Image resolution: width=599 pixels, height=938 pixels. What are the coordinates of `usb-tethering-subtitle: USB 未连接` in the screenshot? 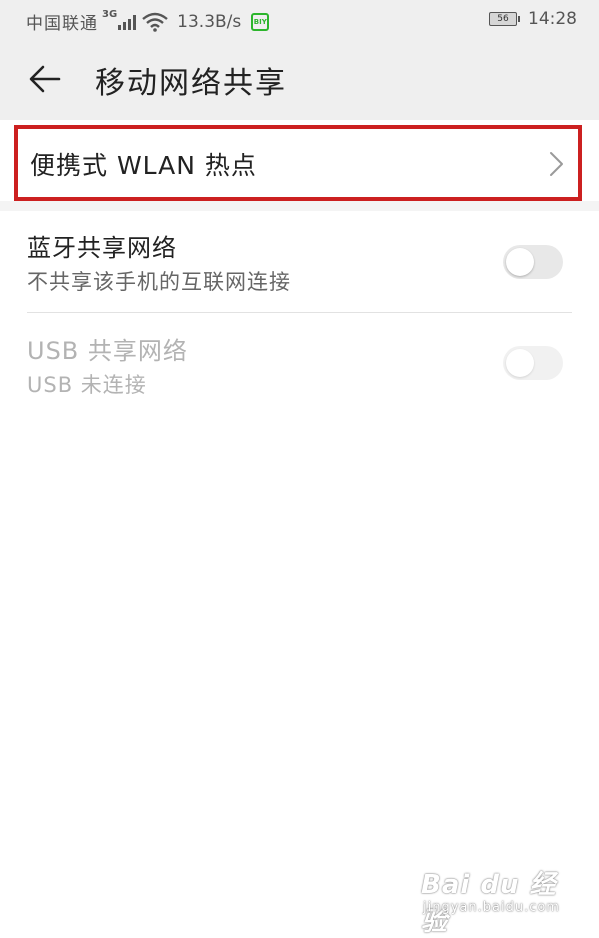 It's located at (87, 385).